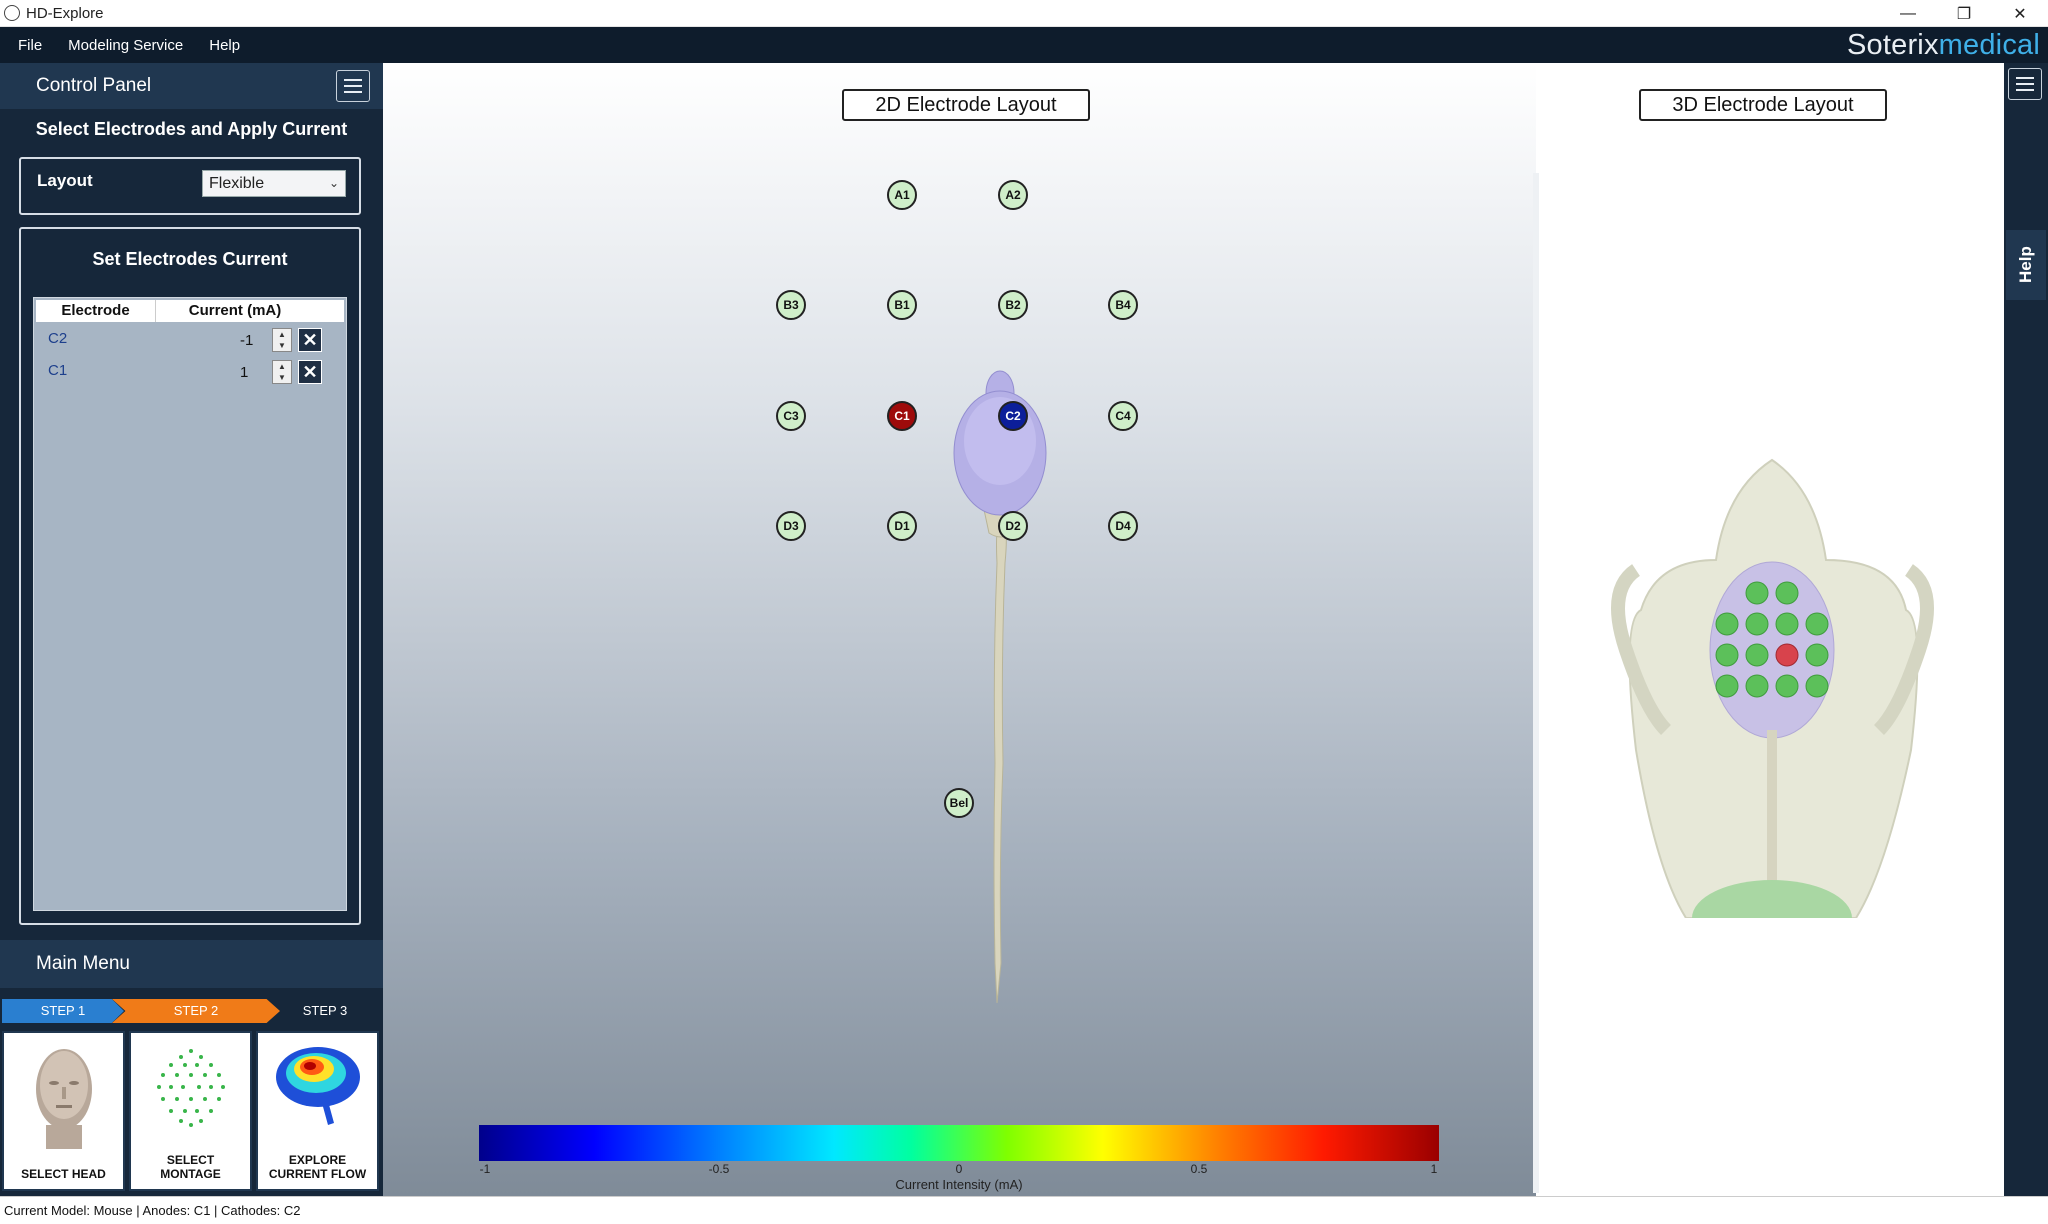 Image resolution: width=2048 pixels, height=1224 pixels. What do you see at coordinates (191, 86) in the screenshot?
I see `control-panel-header: Control Panel` at bounding box center [191, 86].